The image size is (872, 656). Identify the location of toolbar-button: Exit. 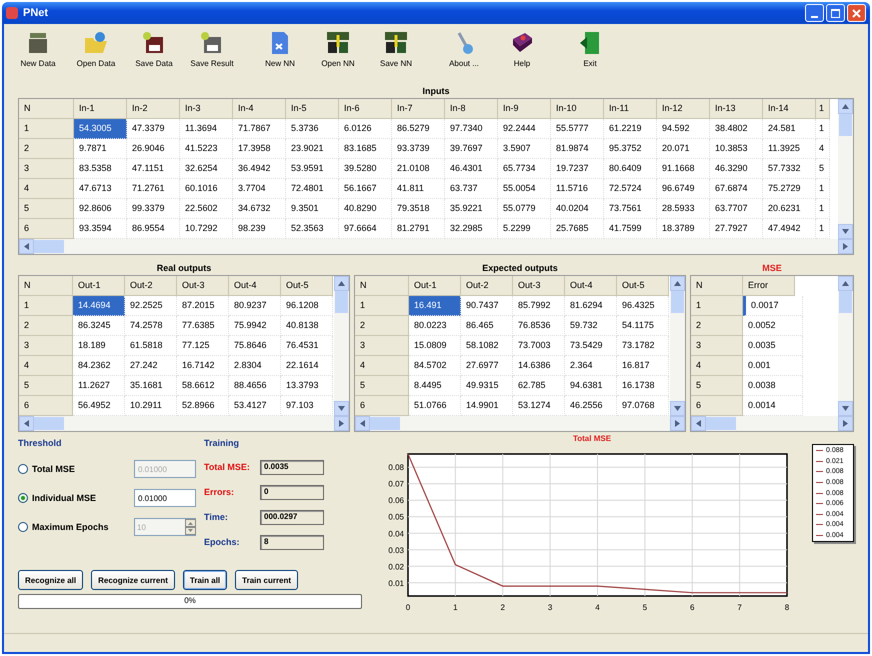
(590, 53).